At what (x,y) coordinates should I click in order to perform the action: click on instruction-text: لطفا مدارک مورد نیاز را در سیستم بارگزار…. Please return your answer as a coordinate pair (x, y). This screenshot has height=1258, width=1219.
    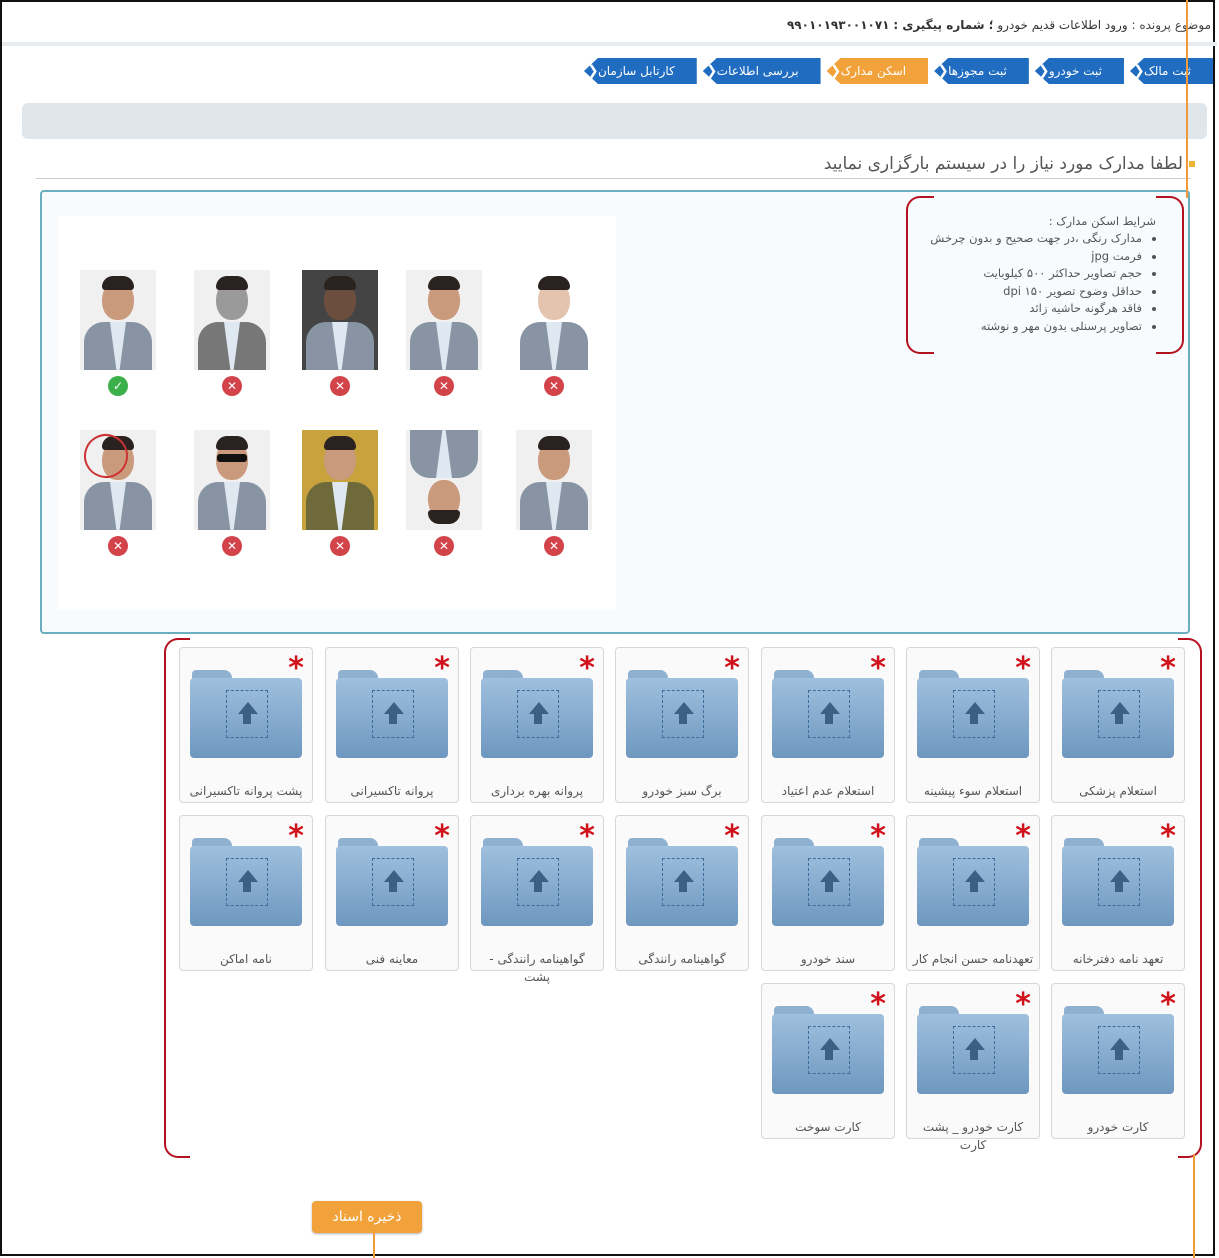
    Looking at the image, I should click on (1003, 164).